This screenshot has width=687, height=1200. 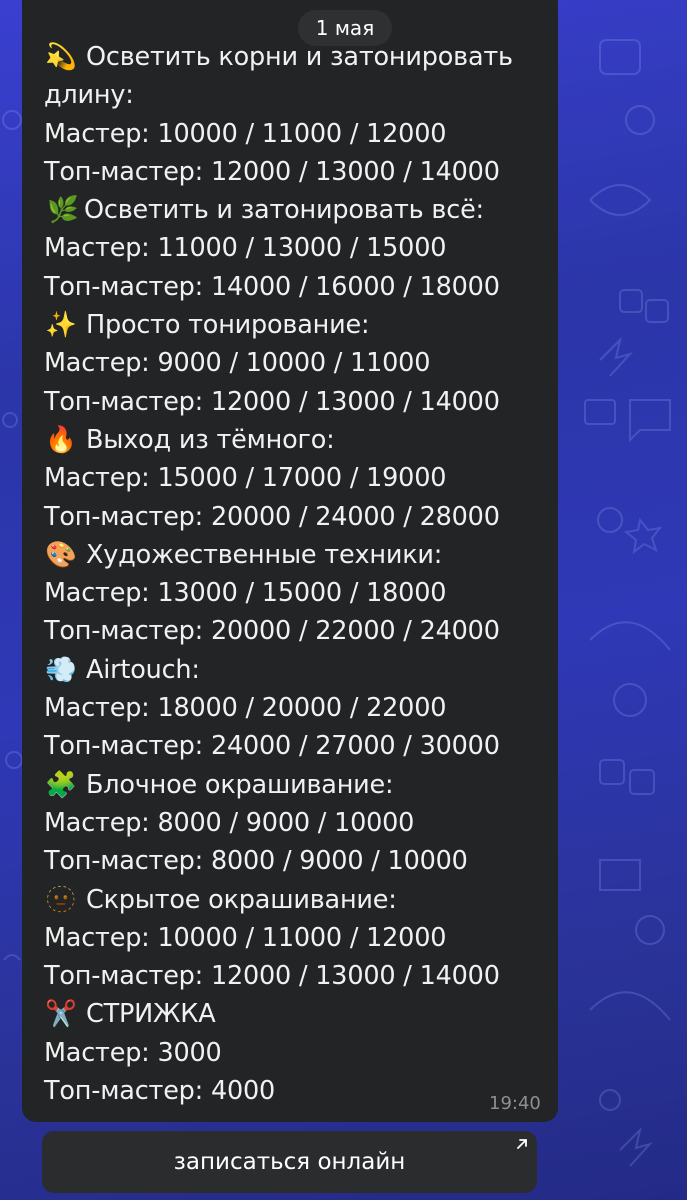 What do you see at coordinates (294, 440) in the screenshot?
I see `section-title: 🔥 Выход из тёмного:` at bounding box center [294, 440].